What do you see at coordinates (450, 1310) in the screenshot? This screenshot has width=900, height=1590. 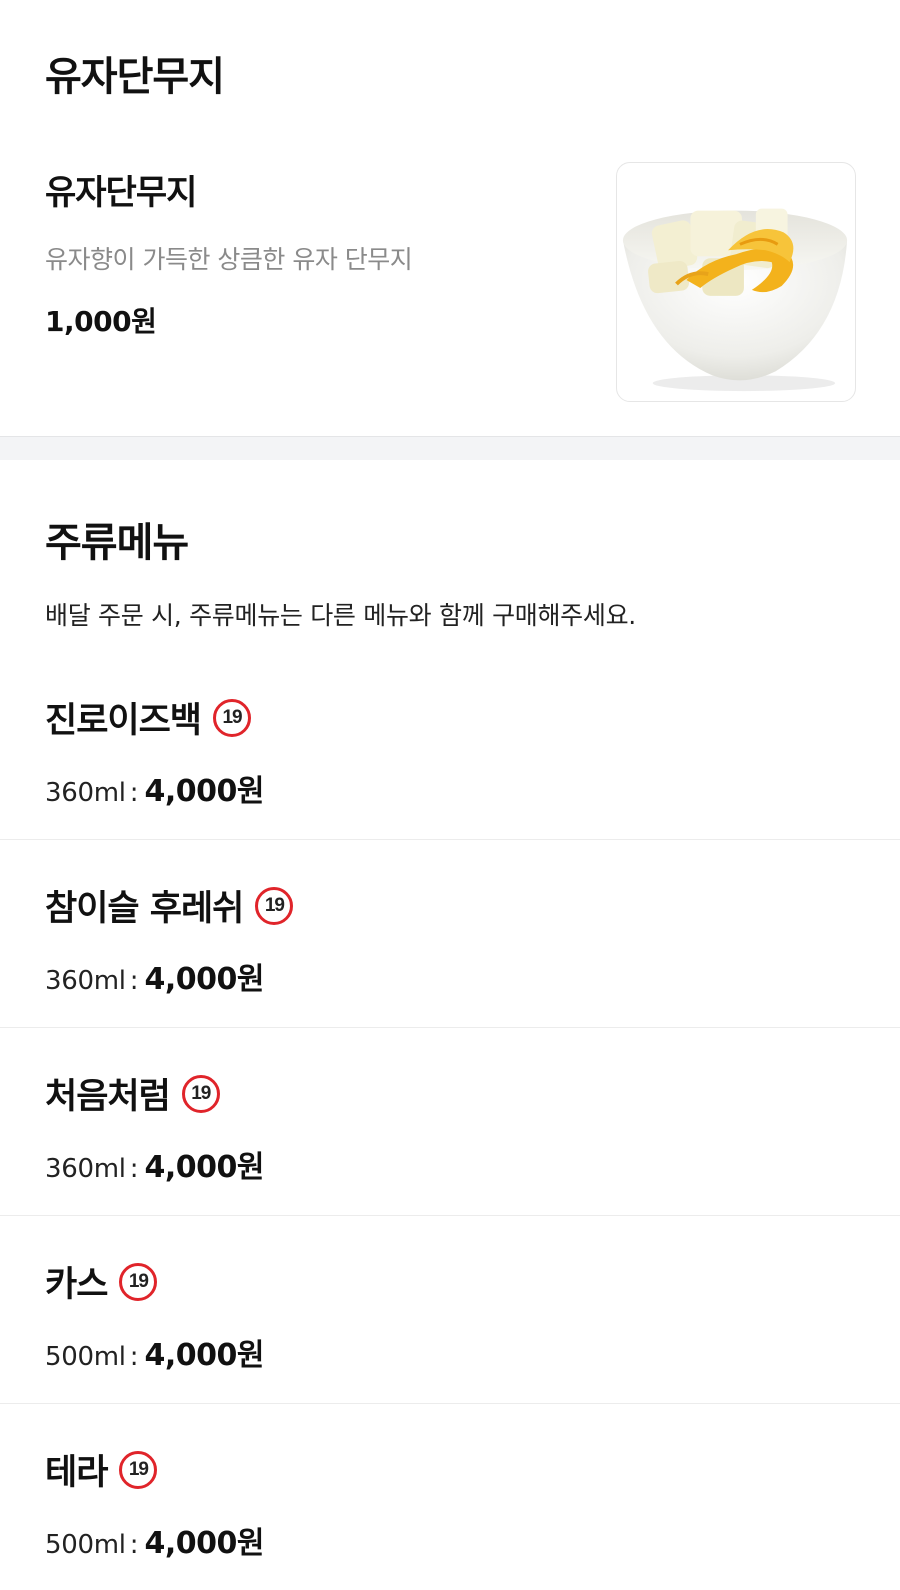 I see `drink-item: 카스 19 500ml : 4,000원` at bounding box center [450, 1310].